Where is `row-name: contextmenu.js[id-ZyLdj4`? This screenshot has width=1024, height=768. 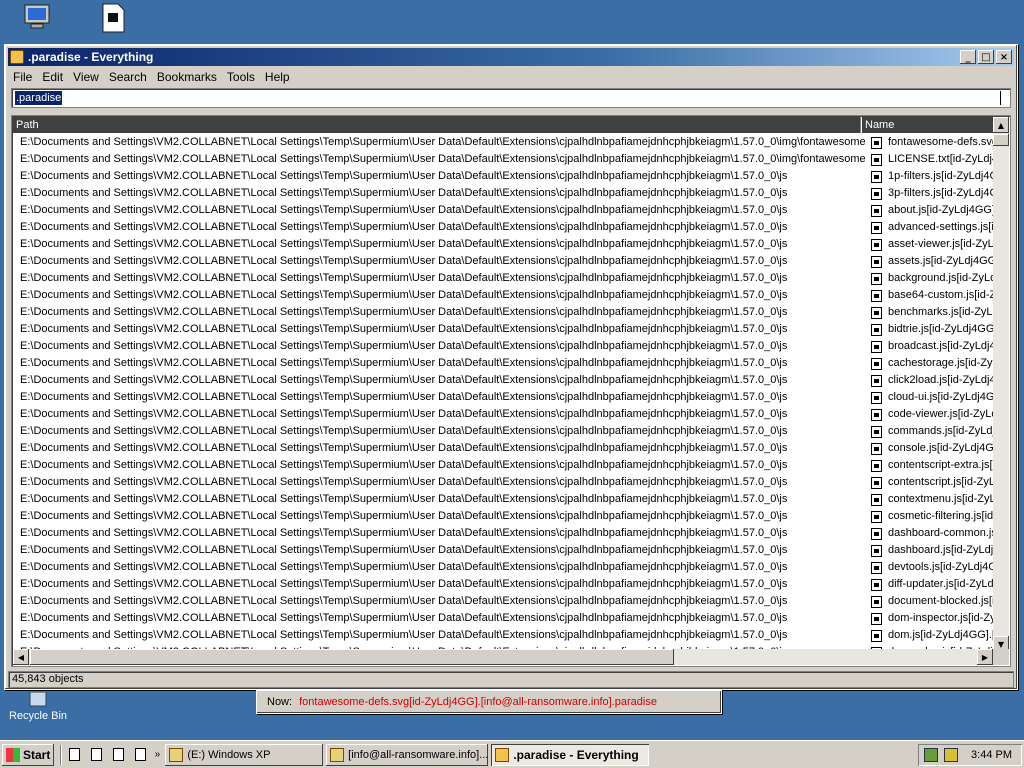
row-name: contextmenu.js[id-ZyLdj4 is located at coordinates (944, 499).